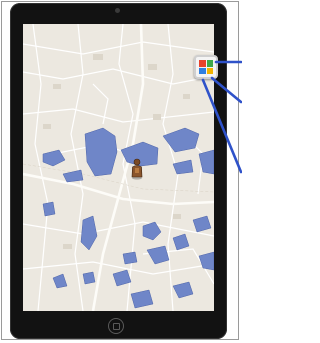 The width and height of the screenshot is (320, 343). Describe the element at coordinates (209, 70) in the screenshot. I see `grid-tile-yellow` at that location.